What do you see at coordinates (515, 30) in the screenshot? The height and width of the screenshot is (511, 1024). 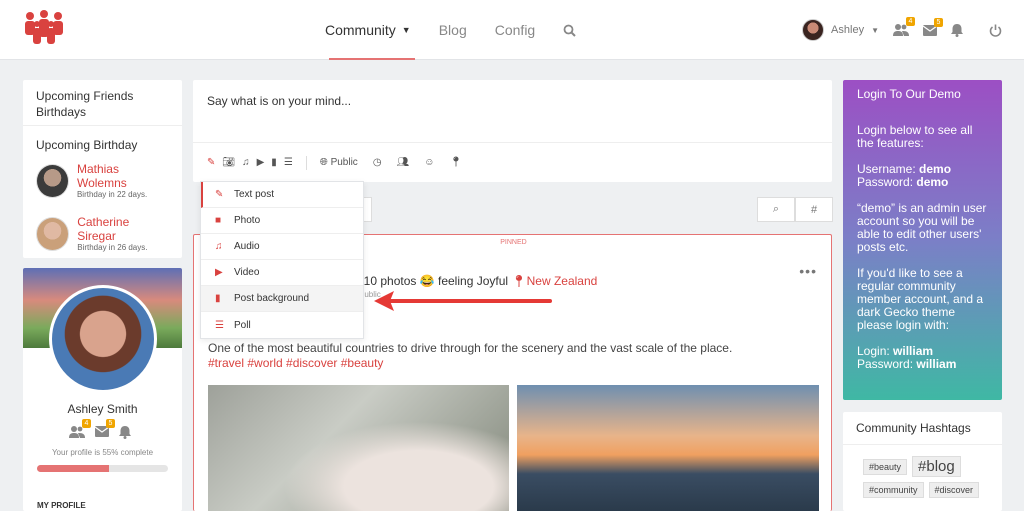 I see `nav-config: Config` at bounding box center [515, 30].